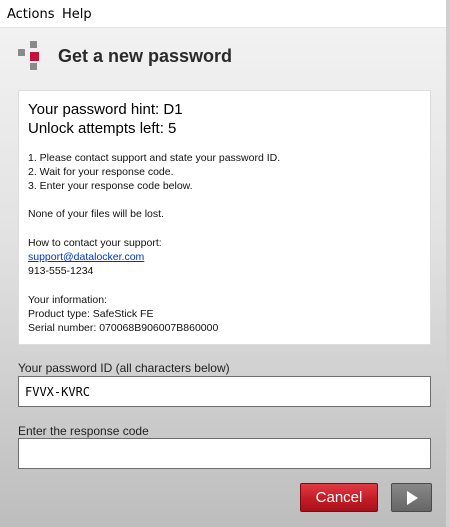  What do you see at coordinates (101, 172) in the screenshot?
I see `step-2: 2. Wait for your response code.` at bounding box center [101, 172].